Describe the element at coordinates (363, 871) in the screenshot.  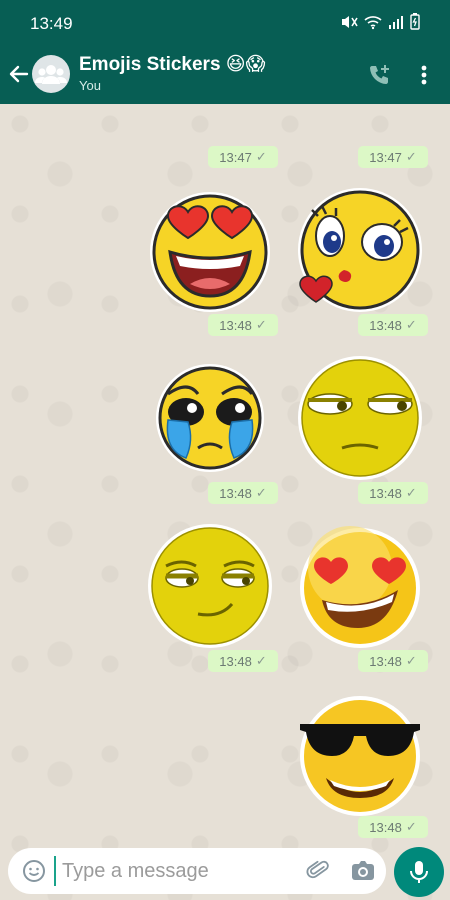
I see `camera-icon` at that location.